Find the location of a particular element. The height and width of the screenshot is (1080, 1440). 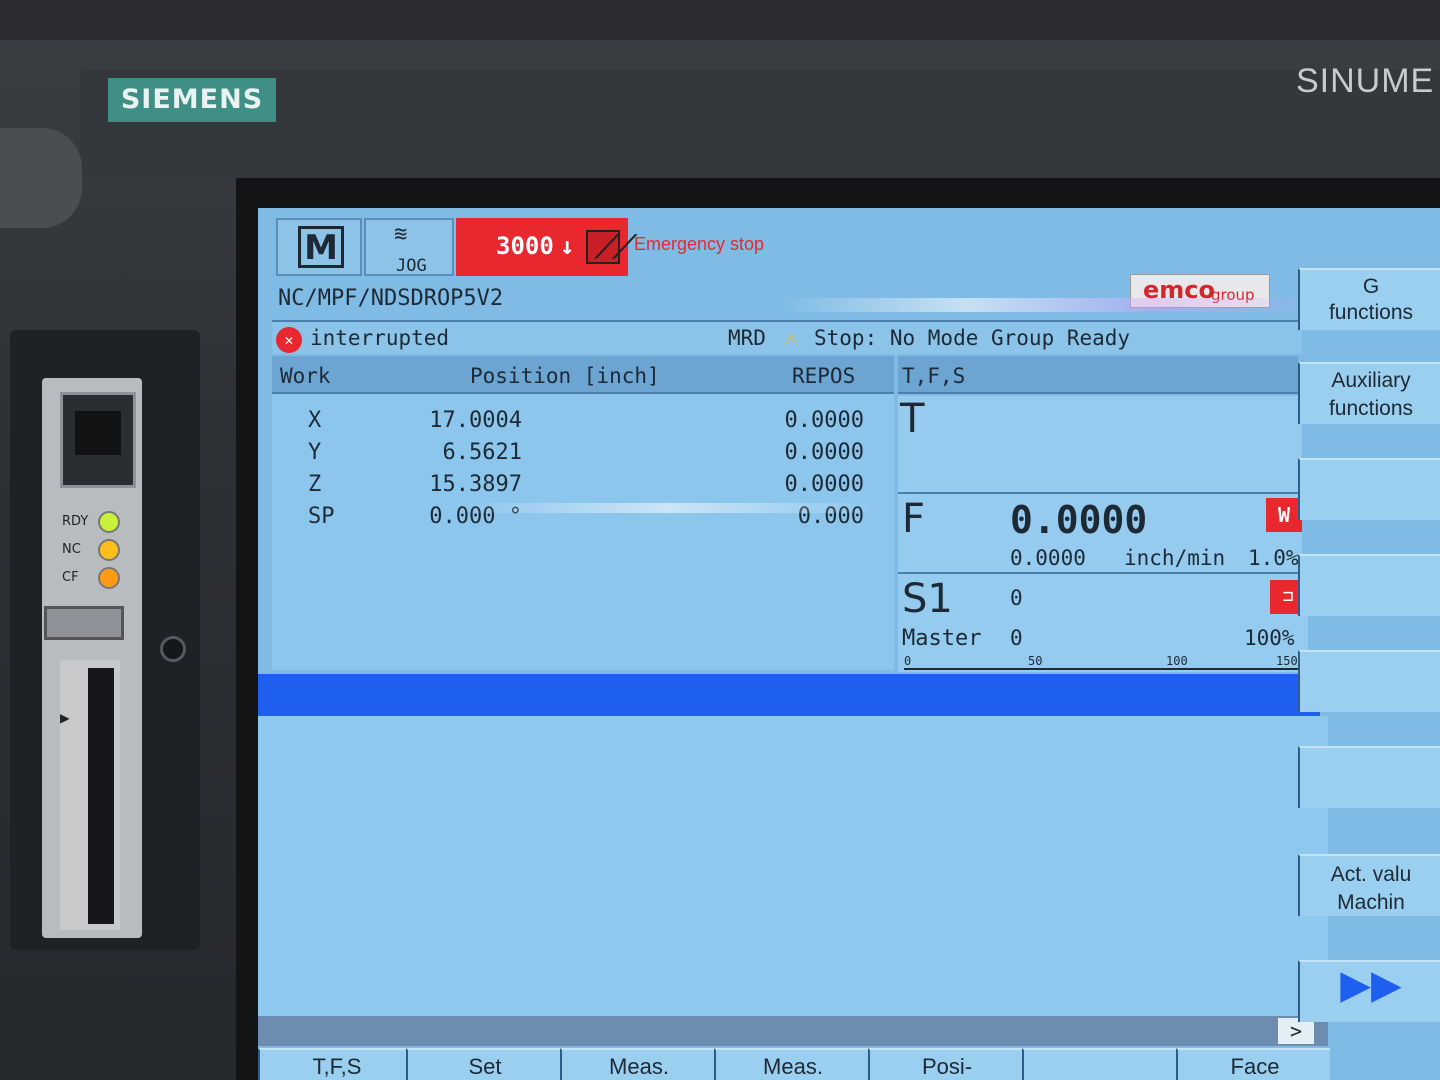

spindle-value: 0 is located at coordinates (1016, 598).